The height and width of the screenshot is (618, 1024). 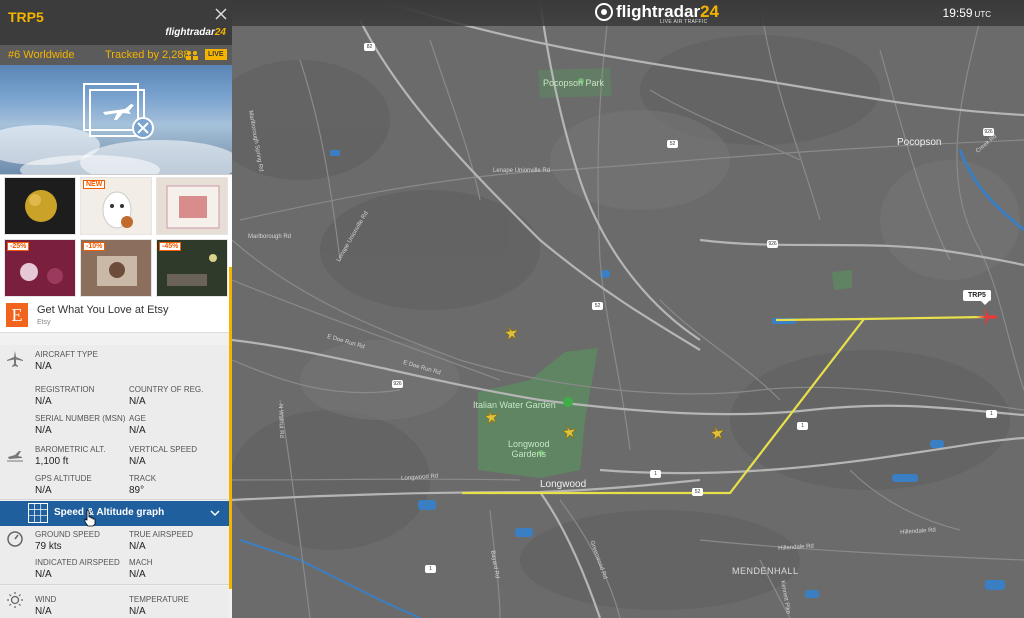 What do you see at coordinates (514, 405) in the screenshot?
I see `map-label-italian-water-garden: Italian Water Garden` at bounding box center [514, 405].